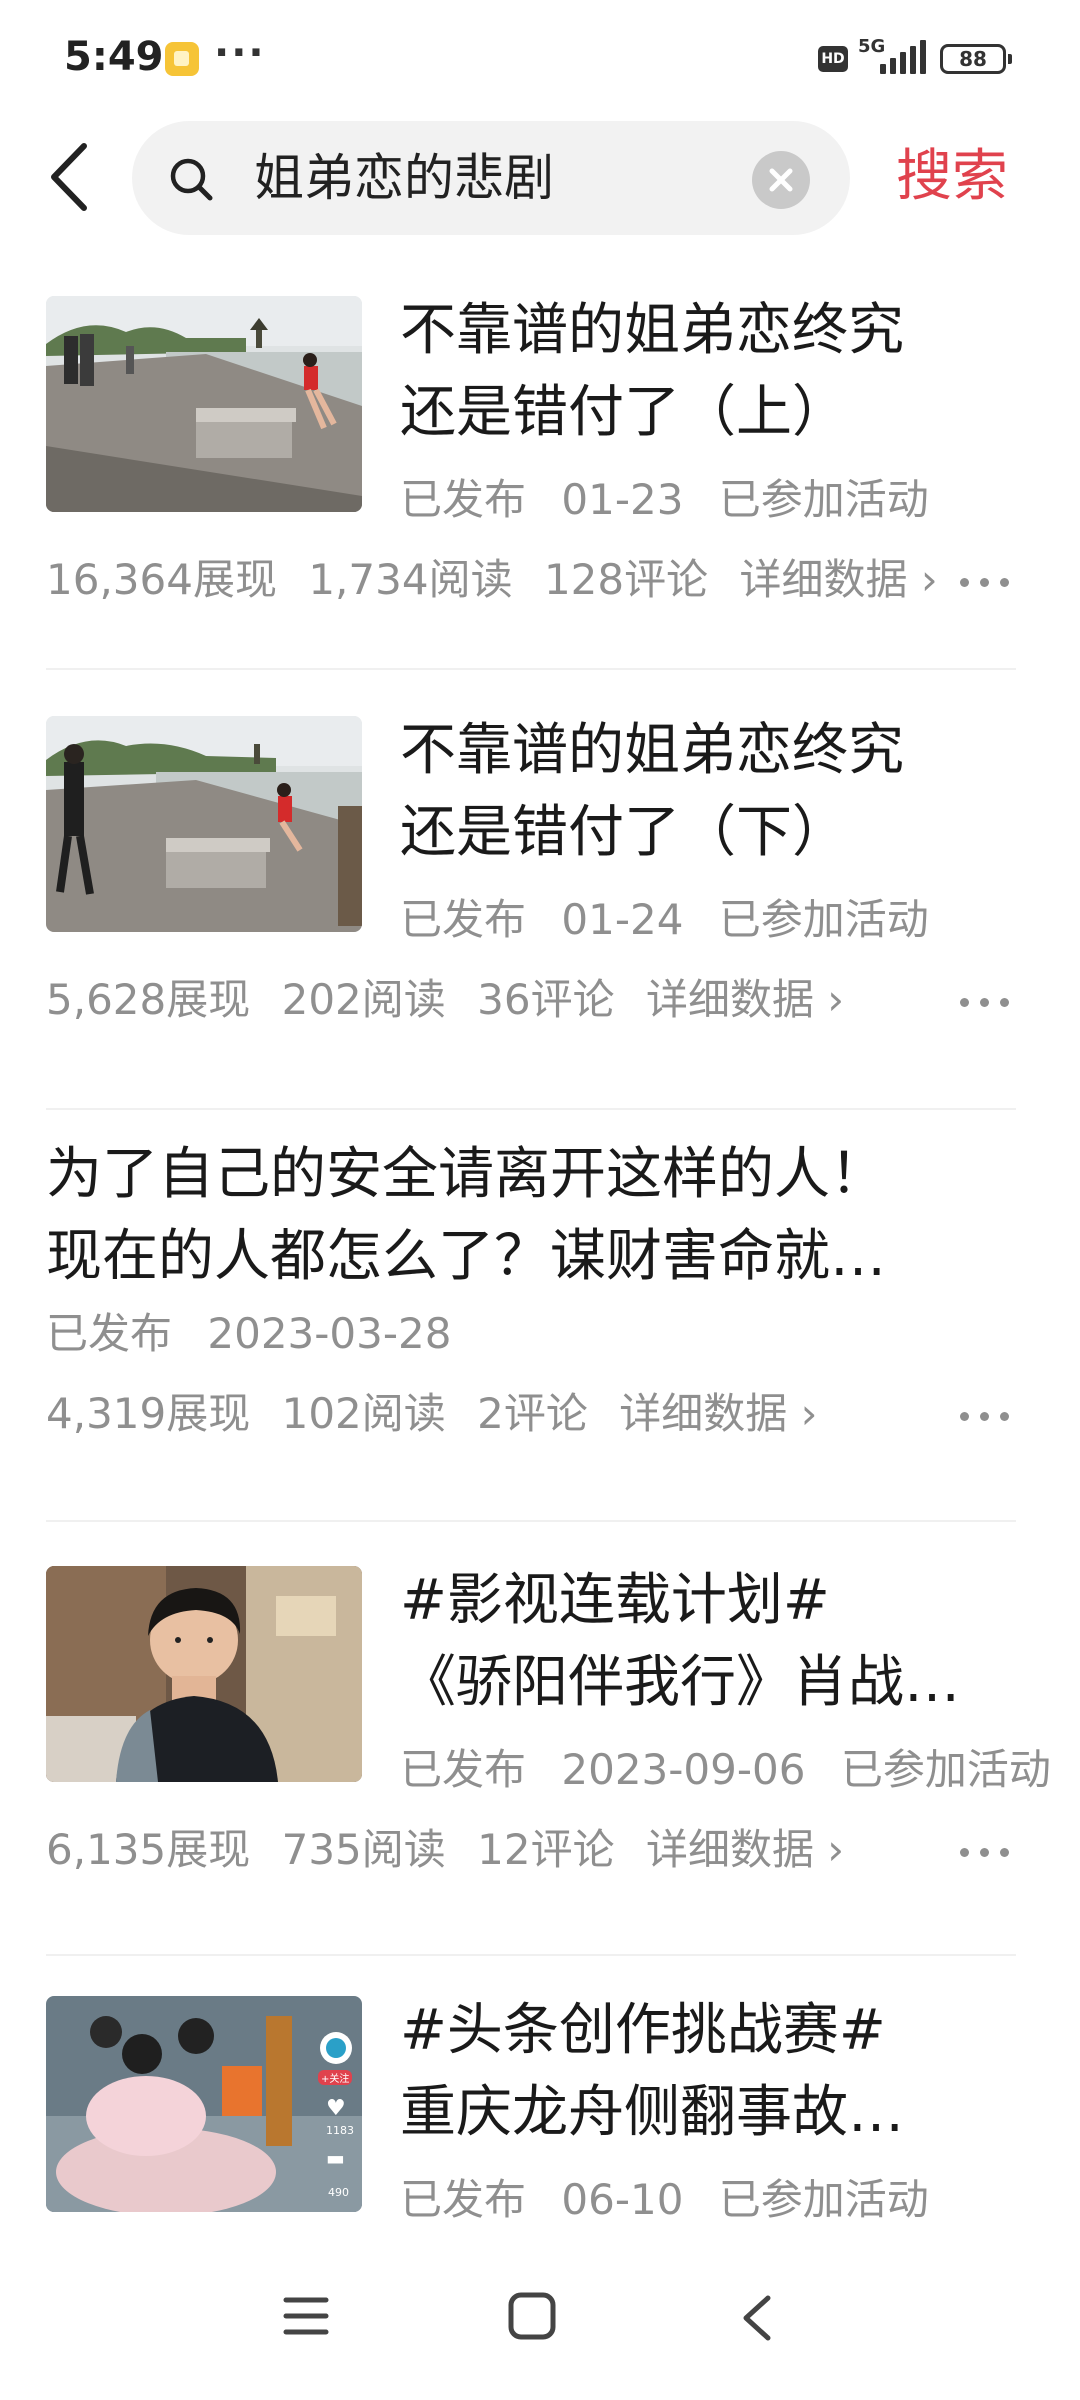 The height and width of the screenshot is (2400, 1080). Describe the element at coordinates (148, 1413) in the screenshot. I see `impressions-count: 4,319展现` at that location.